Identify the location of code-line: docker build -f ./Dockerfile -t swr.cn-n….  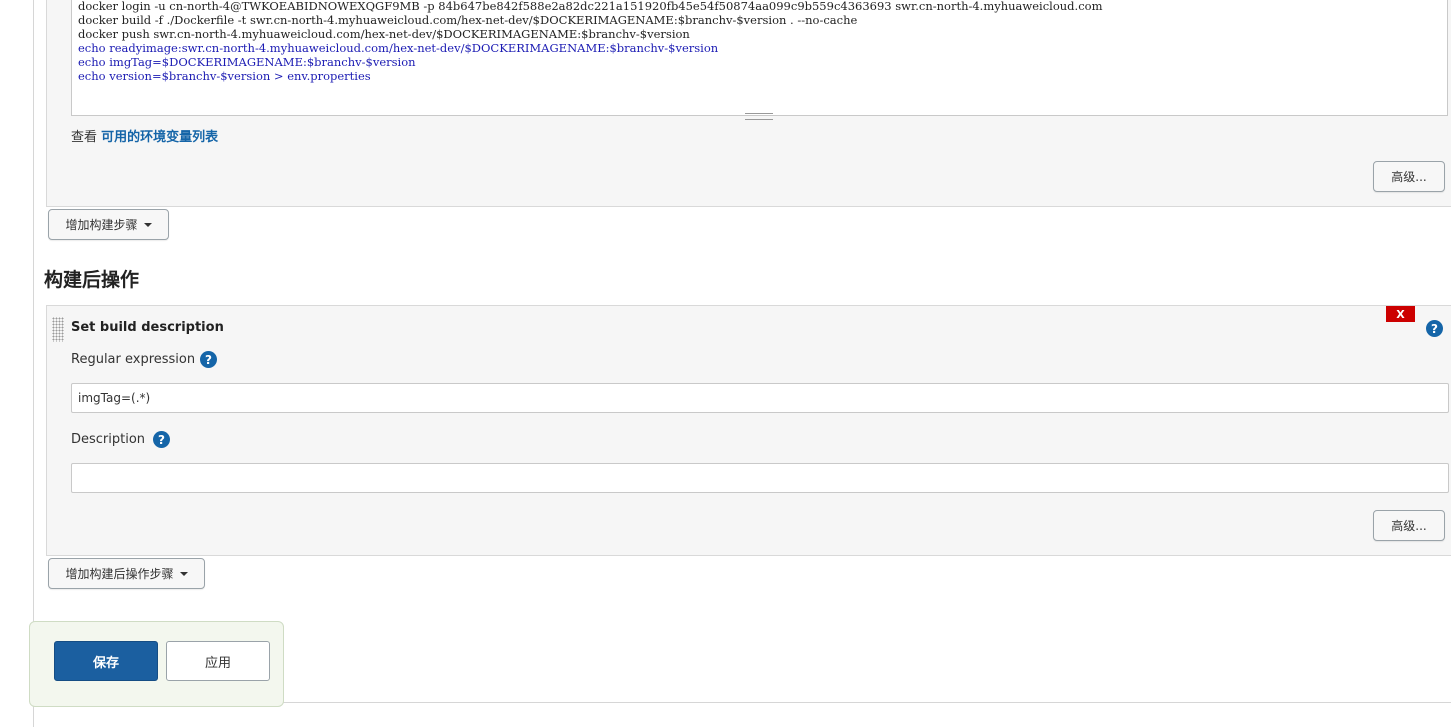
(468, 20).